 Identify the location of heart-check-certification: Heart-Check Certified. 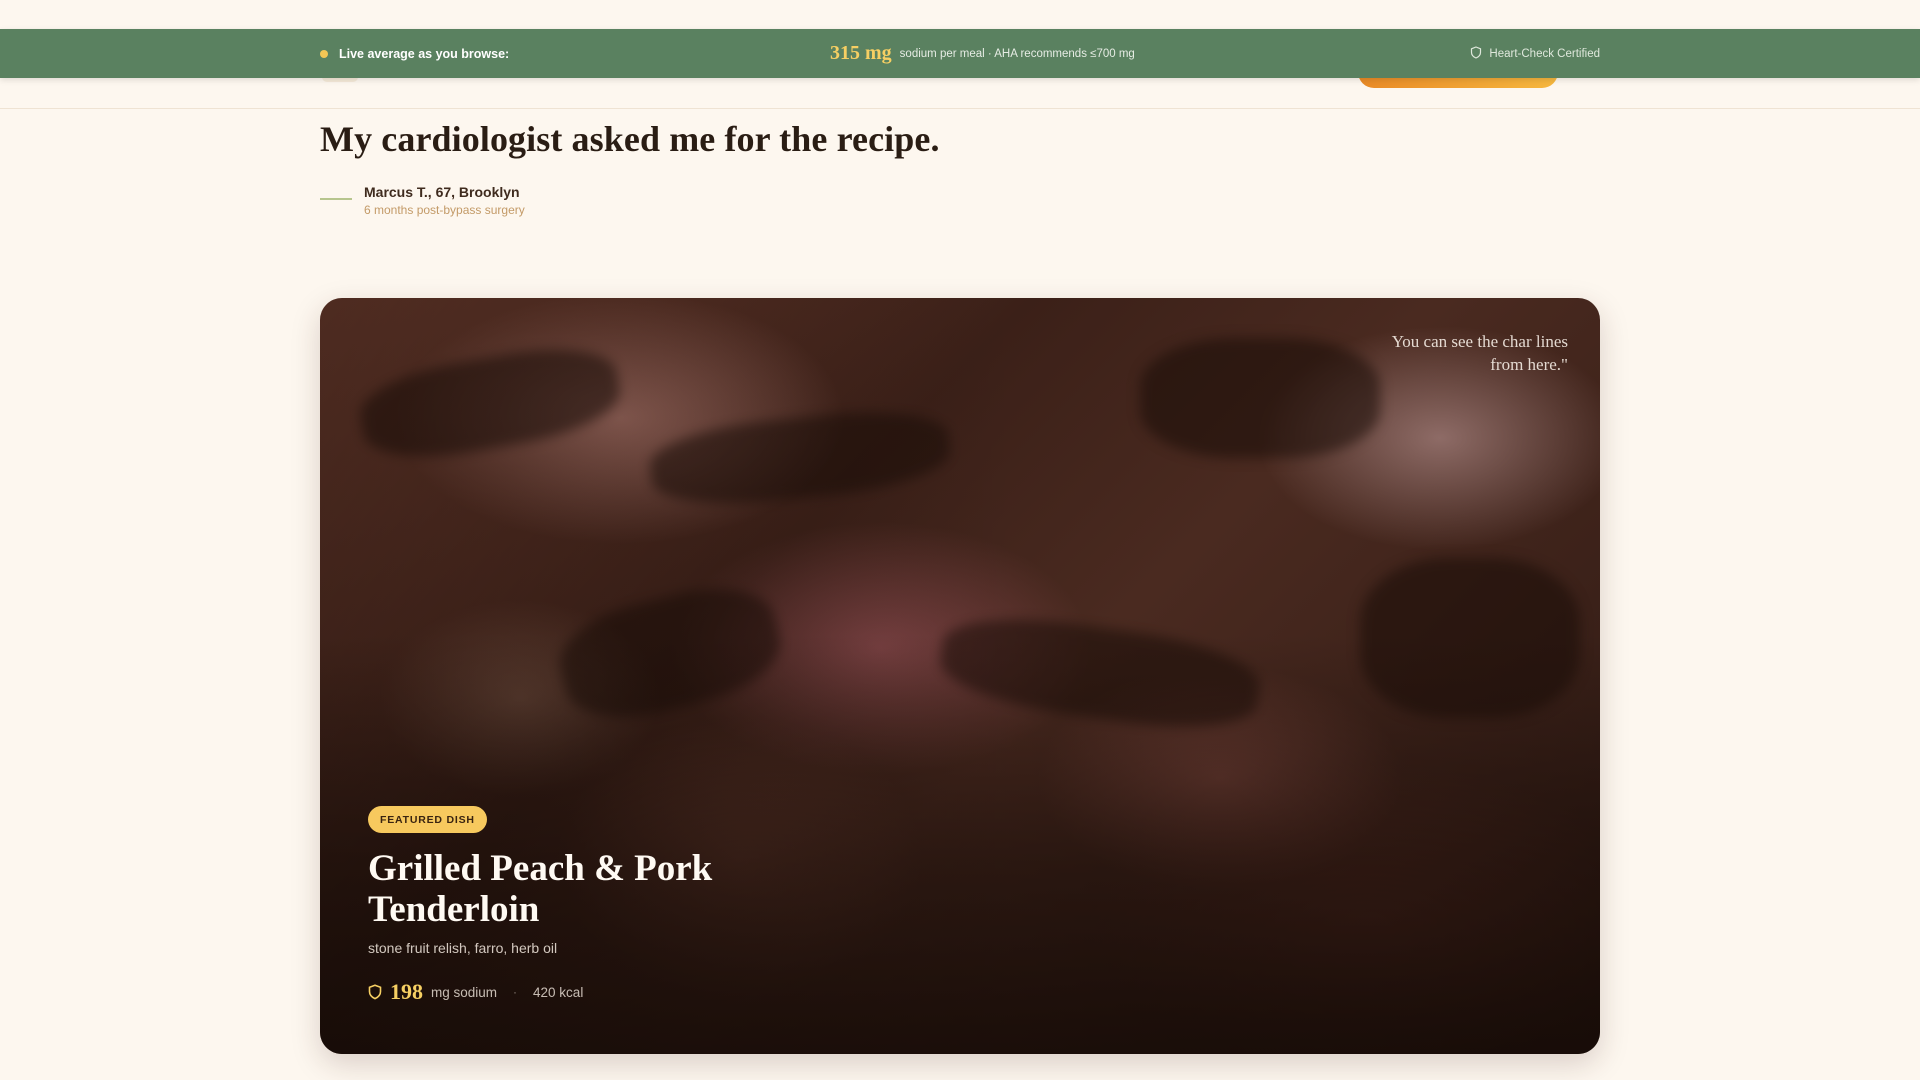
(1535, 53).